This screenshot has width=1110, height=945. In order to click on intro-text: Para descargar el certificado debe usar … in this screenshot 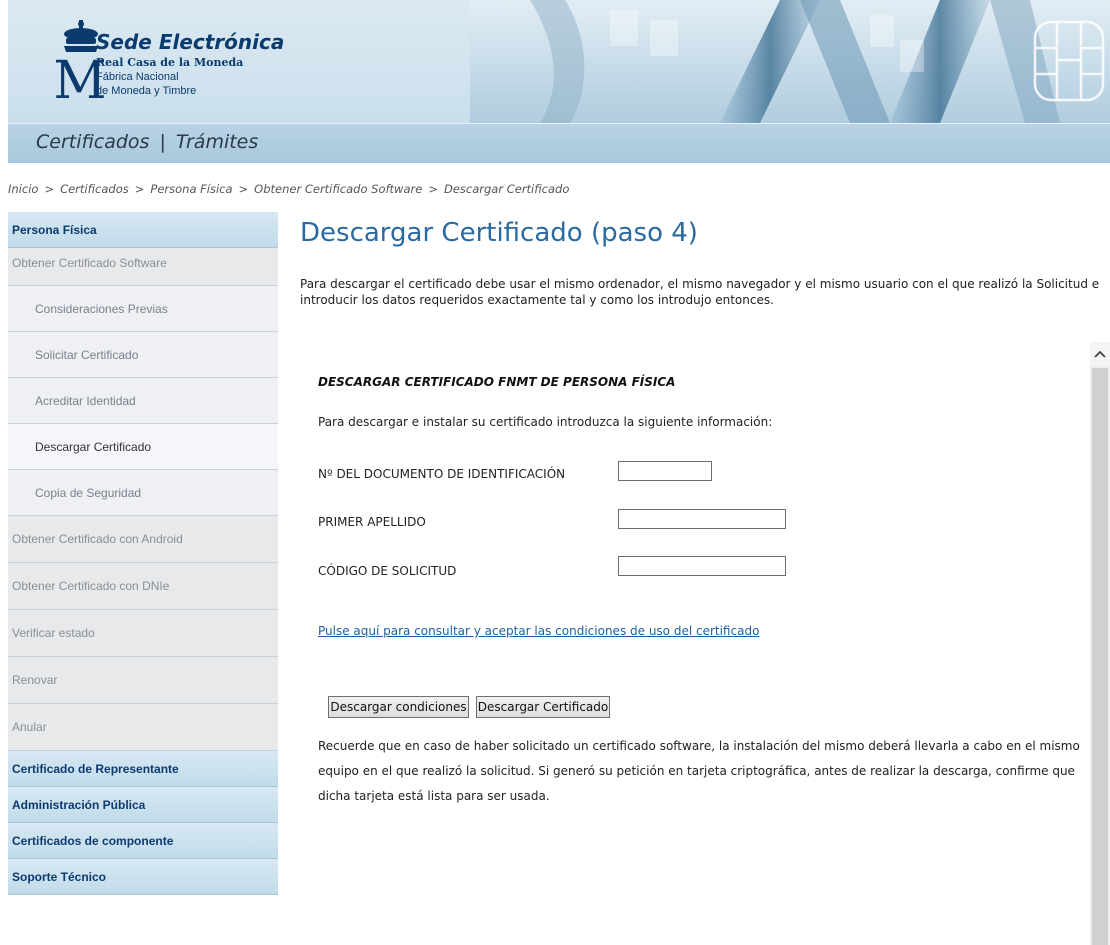, I will do `click(700, 292)`.